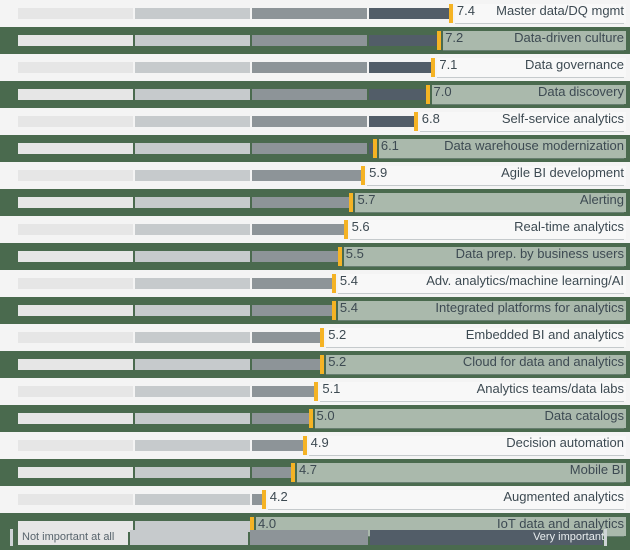 The width and height of the screenshot is (630, 550). Describe the element at coordinates (539, 253) in the screenshot. I see `category-label: Data prep. by business users` at that location.